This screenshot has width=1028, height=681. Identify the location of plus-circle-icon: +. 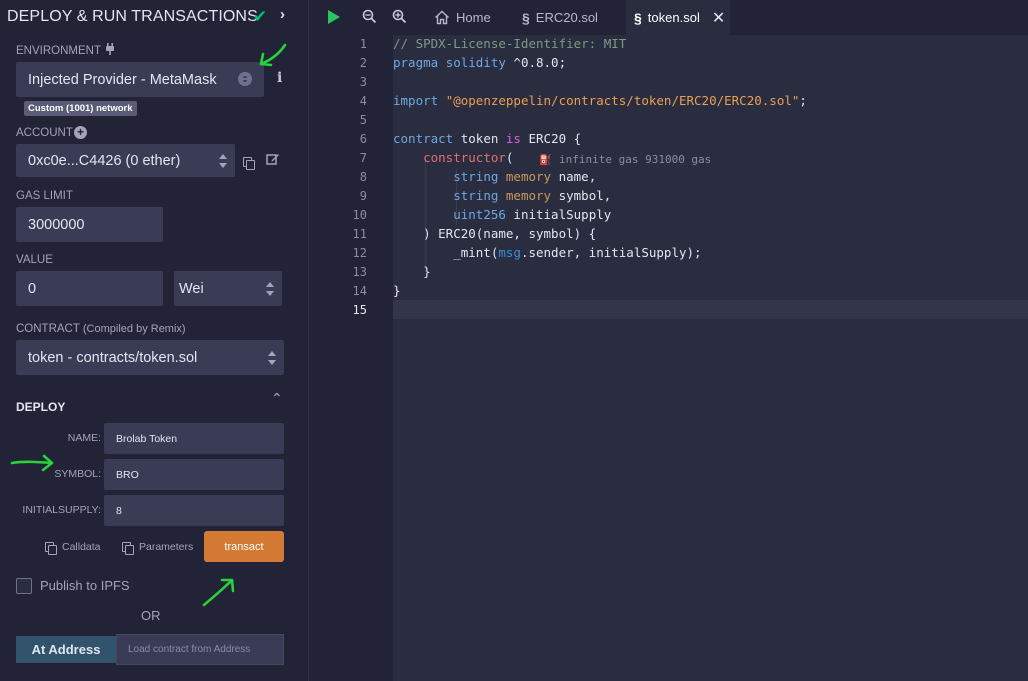
(80, 132).